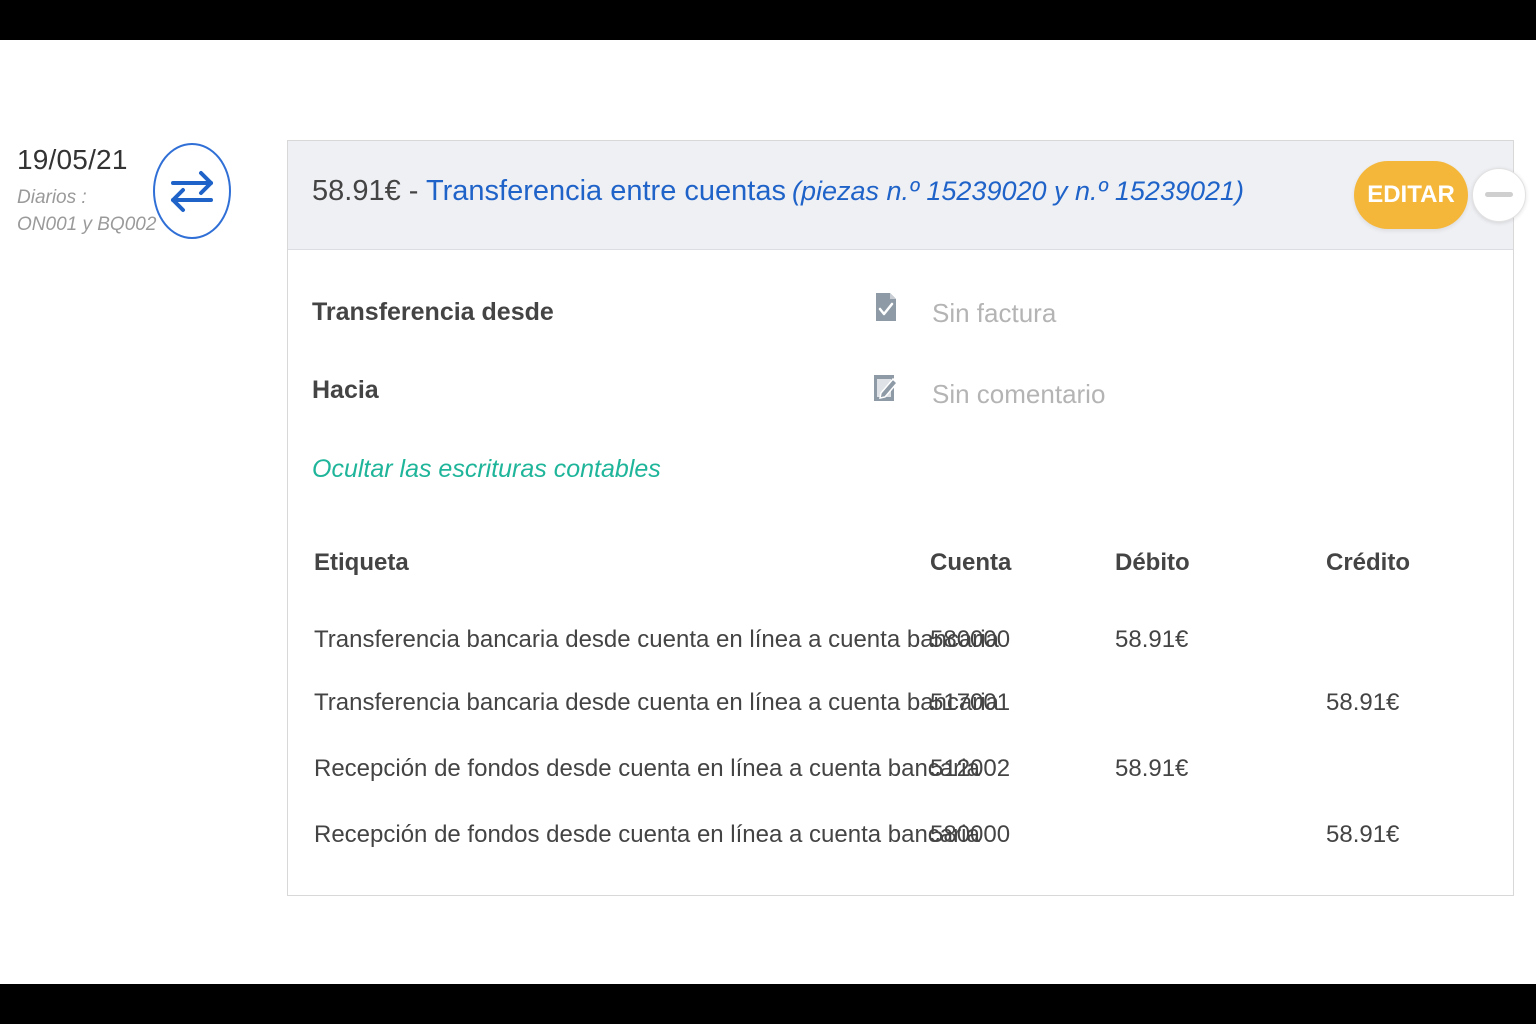 Image resolution: width=1536 pixels, height=1024 pixels. Describe the element at coordinates (345, 390) in the screenshot. I see `transfer-to-label: Hacia` at that location.